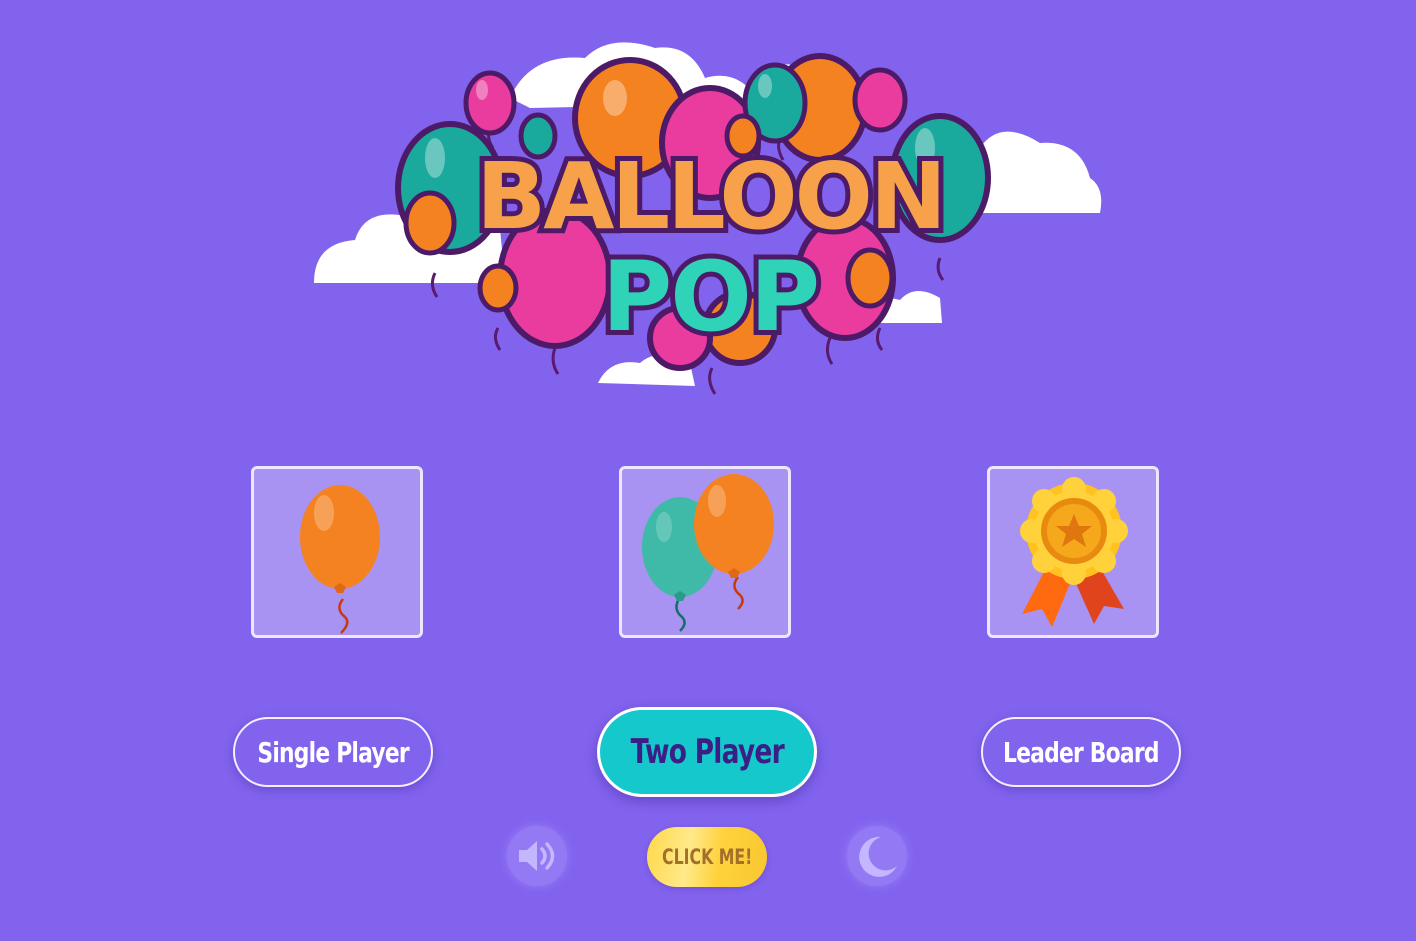  What do you see at coordinates (710, 196) in the screenshot?
I see `logo-line1: BALLOON` at bounding box center [710, 196].